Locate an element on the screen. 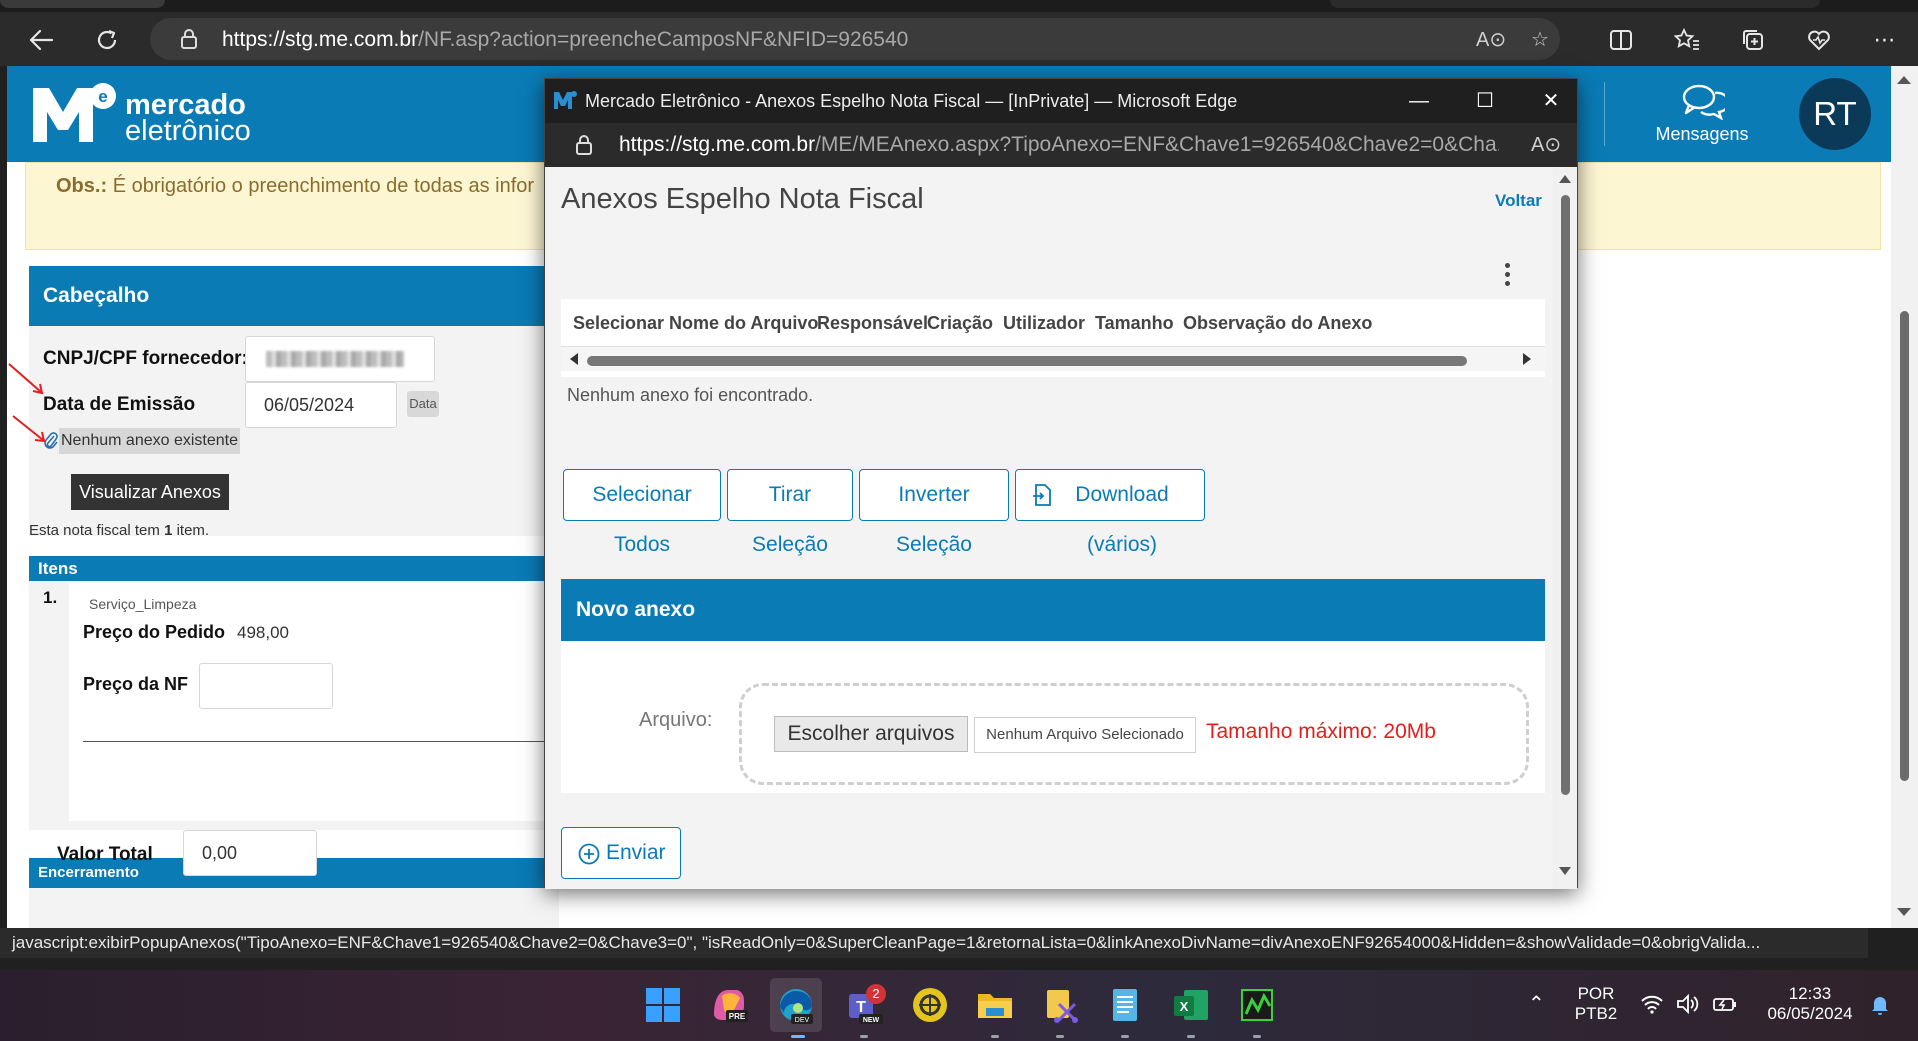  col-observacao: Observação do Anexo is located at coordinates (1277, 323).